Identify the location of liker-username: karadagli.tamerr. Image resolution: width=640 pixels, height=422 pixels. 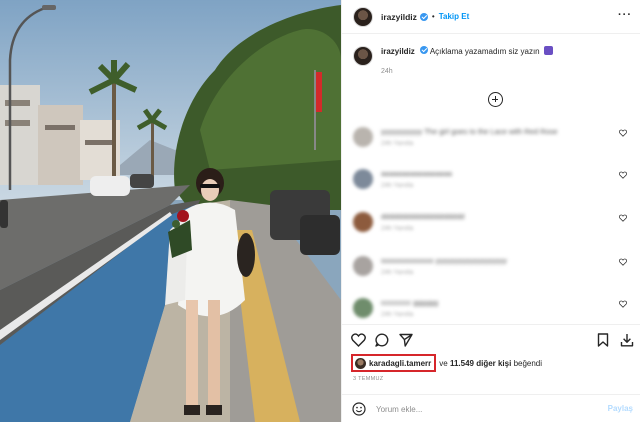
(400, 363).